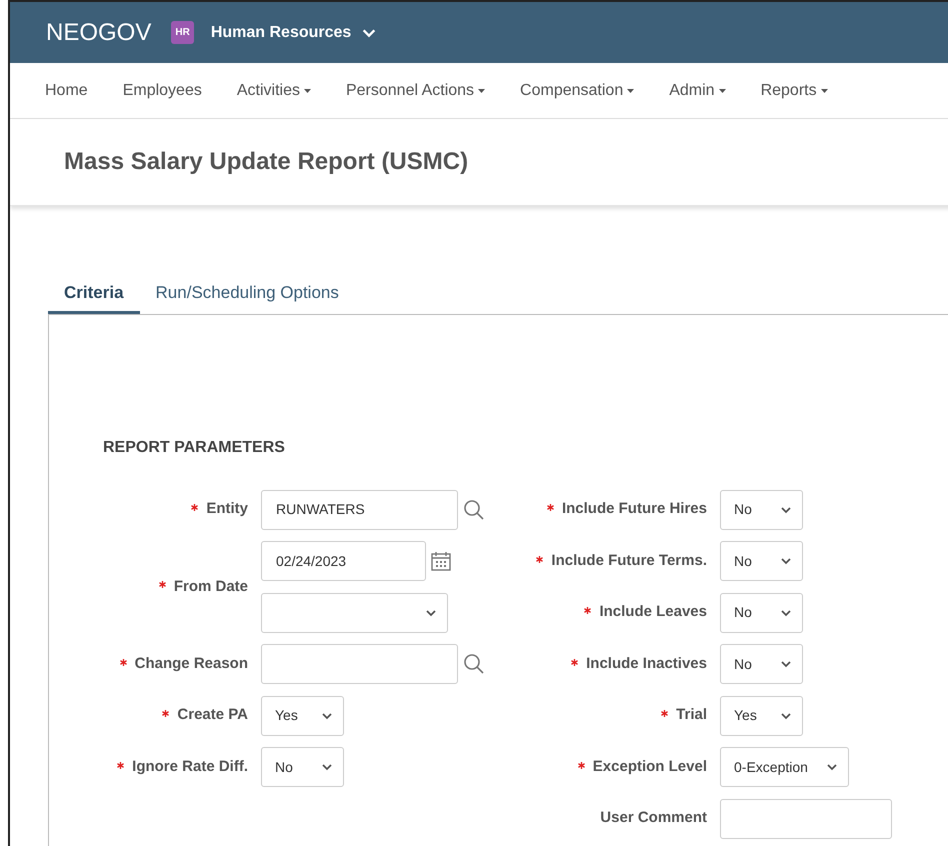 The width and height of the screenshot is (948, 846). I want to click on nav-item: Employees, so click(162, 90).